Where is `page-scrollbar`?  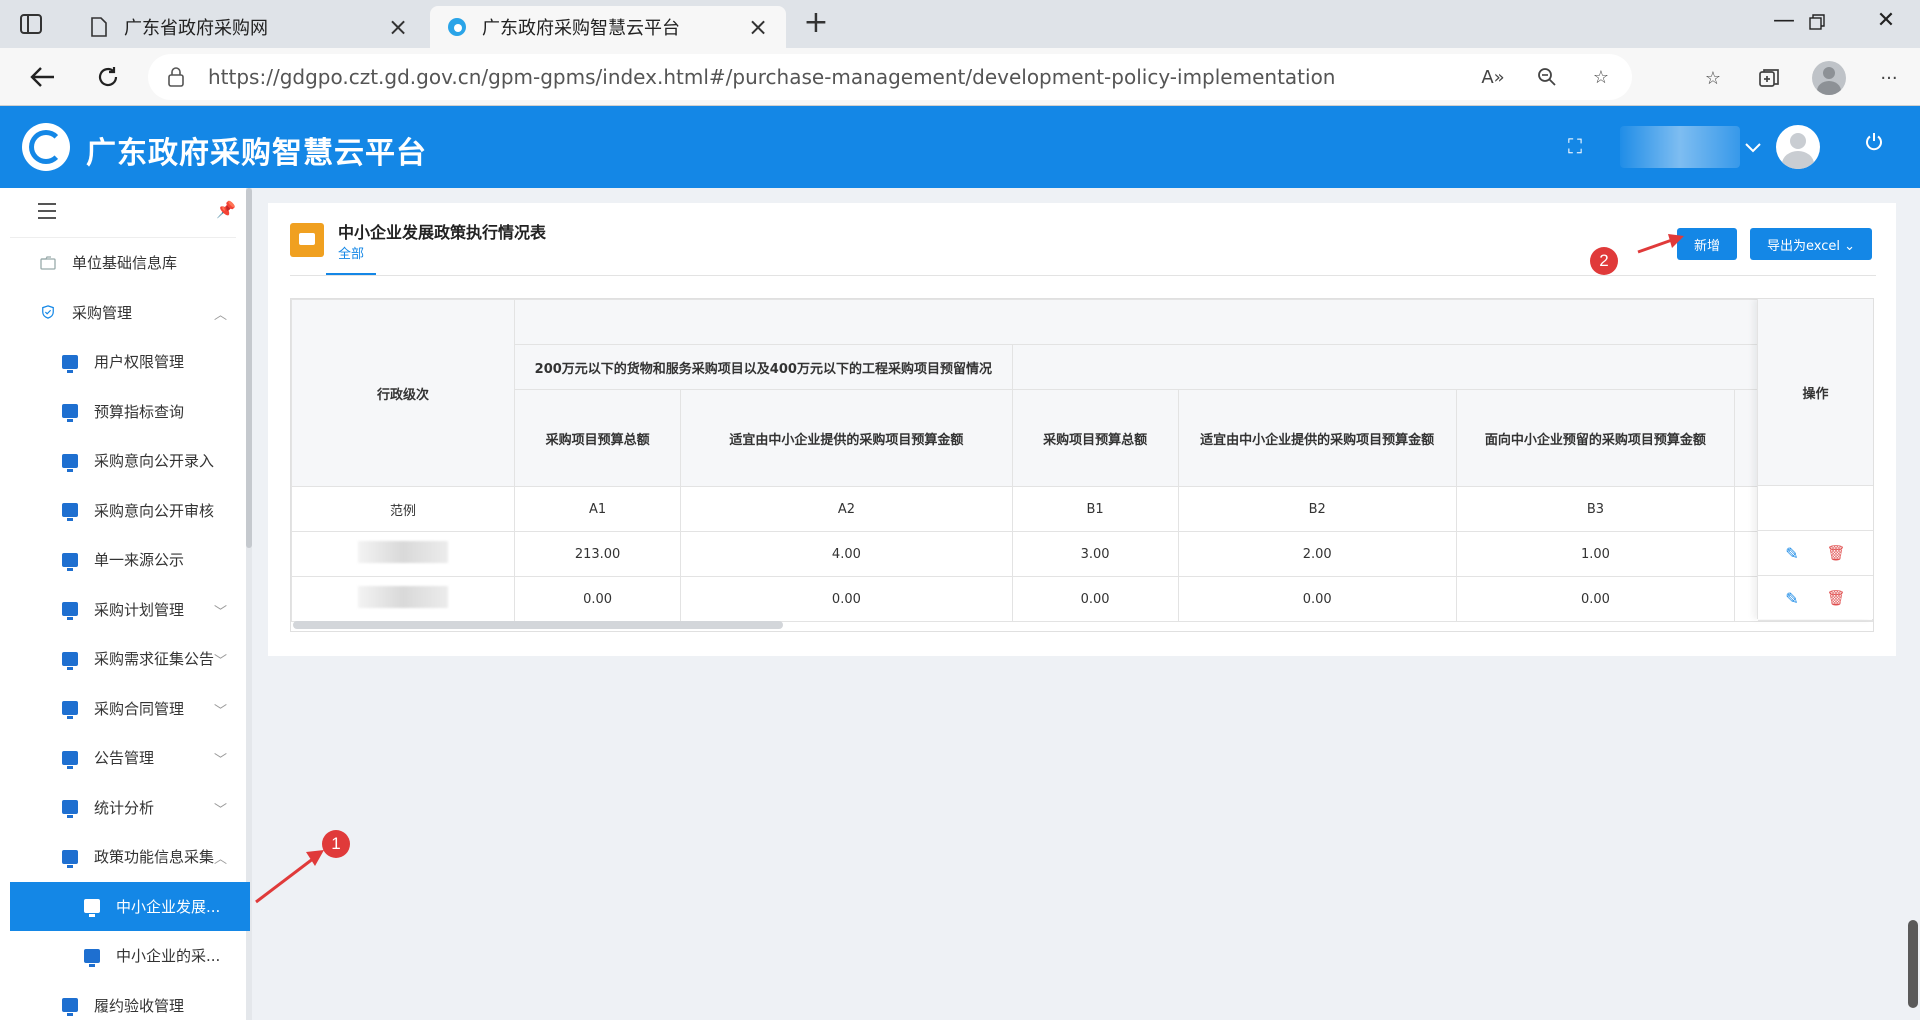
page-scrollbar is located at coordinates (1913, 964).